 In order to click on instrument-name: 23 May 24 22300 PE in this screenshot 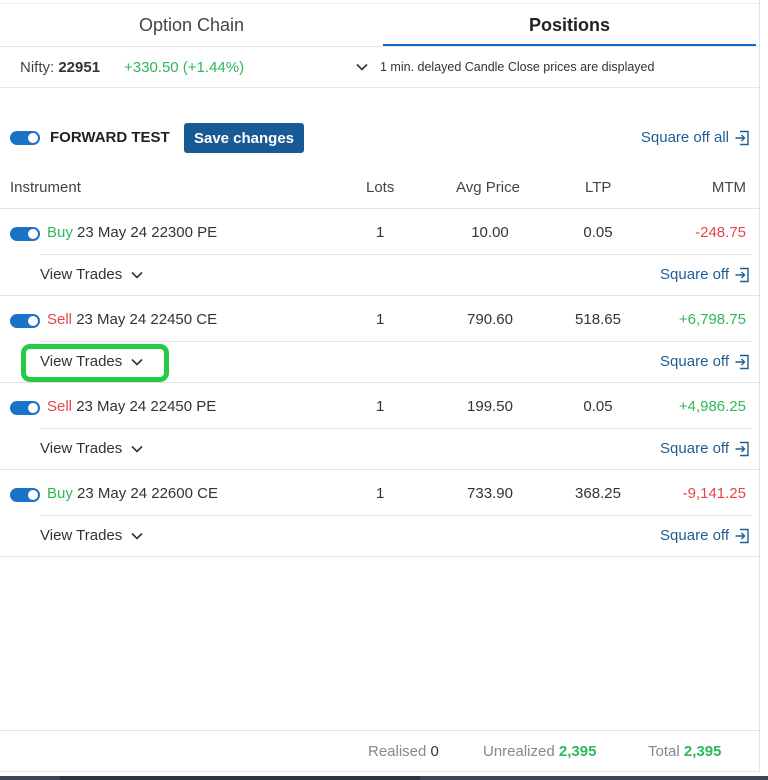, I will do `click(147, 232)`.